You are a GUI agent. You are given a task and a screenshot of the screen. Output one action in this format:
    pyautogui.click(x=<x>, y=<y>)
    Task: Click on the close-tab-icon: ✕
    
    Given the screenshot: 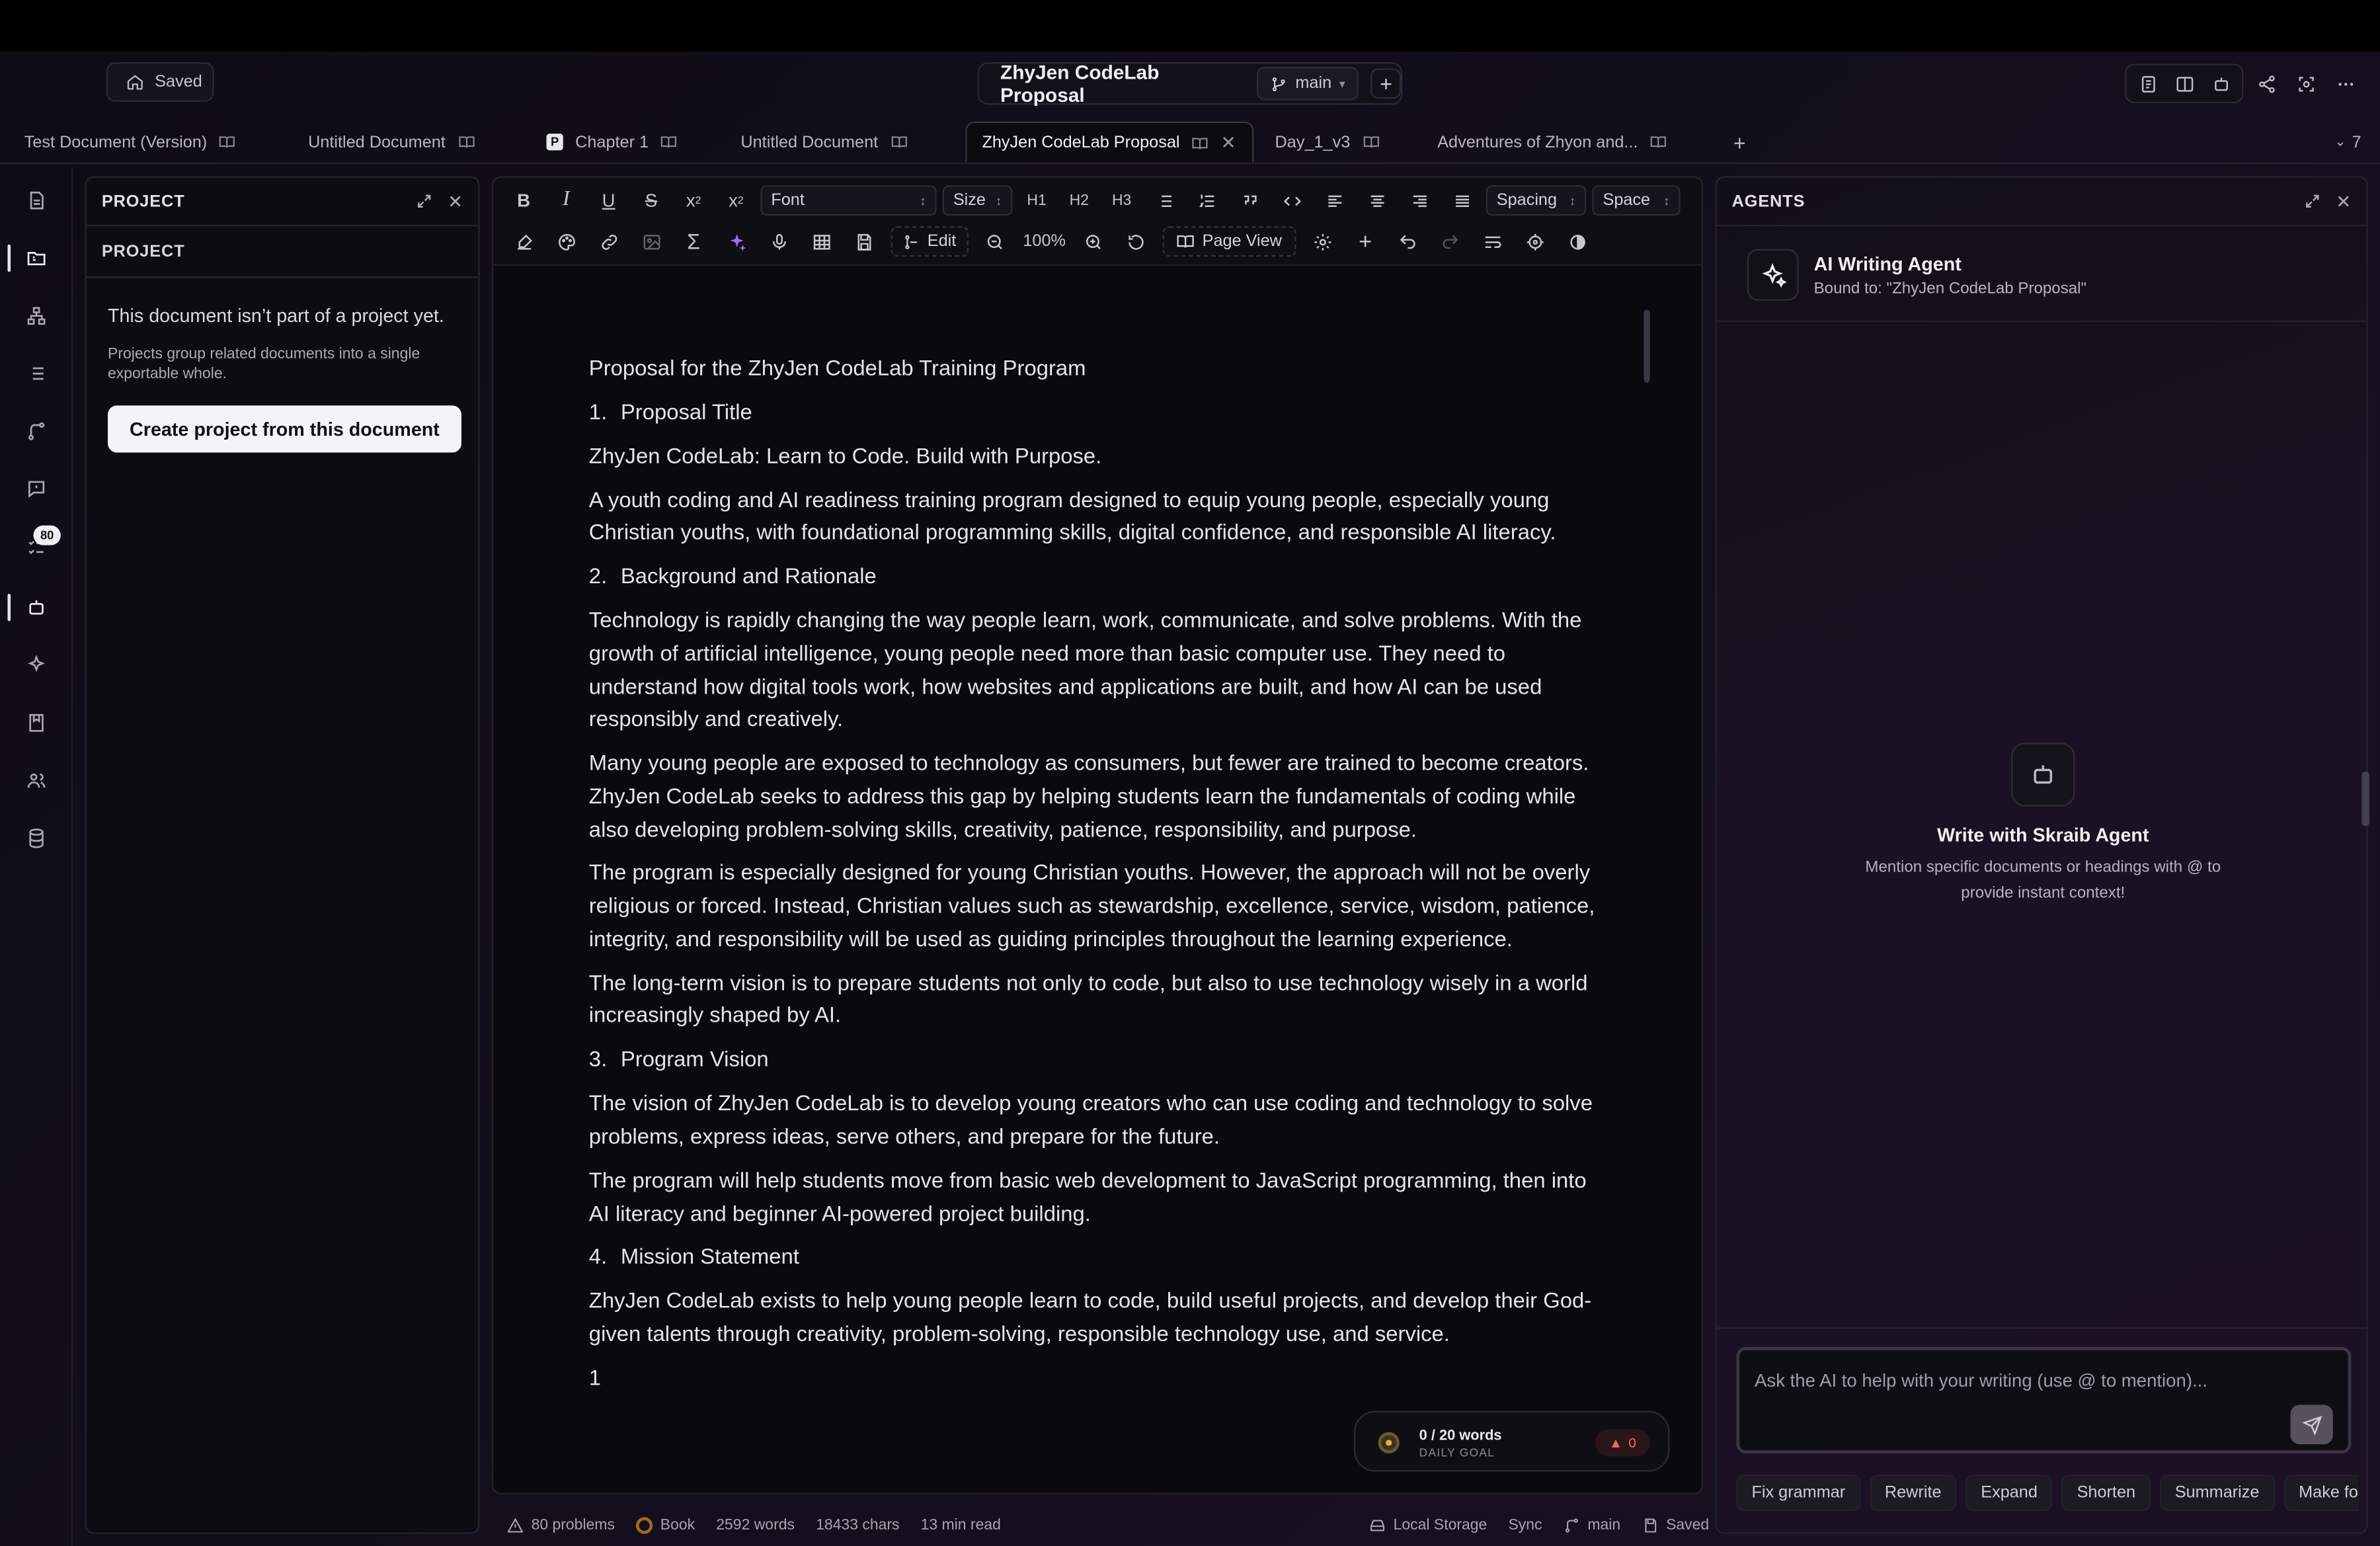 What is the action you would take?
    pyautogui.click(x=1228, y=142)
    